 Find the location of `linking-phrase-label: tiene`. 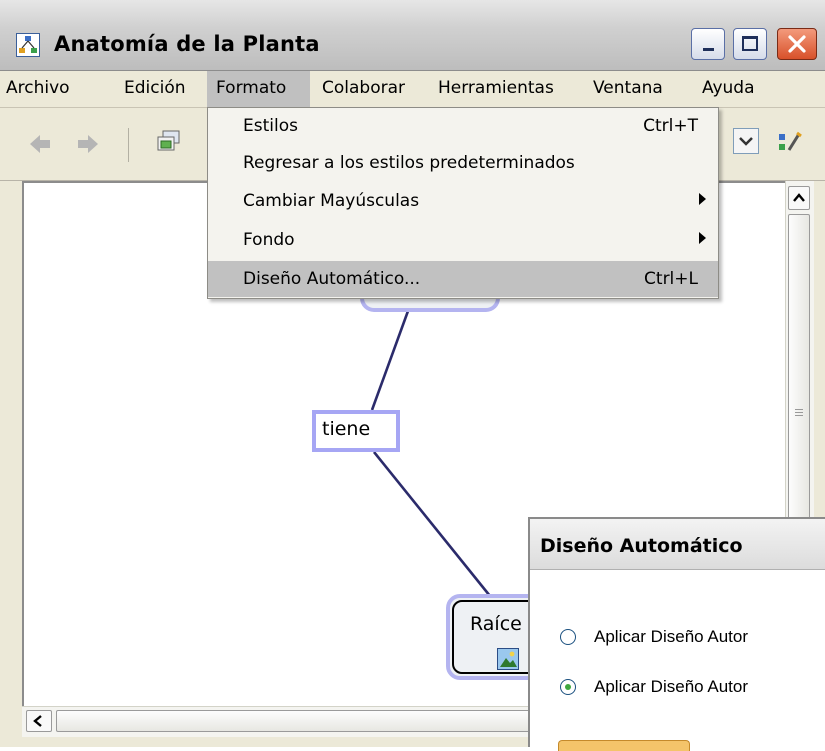

linking-phrase-label: tiene is located at coordinates (346, 429).